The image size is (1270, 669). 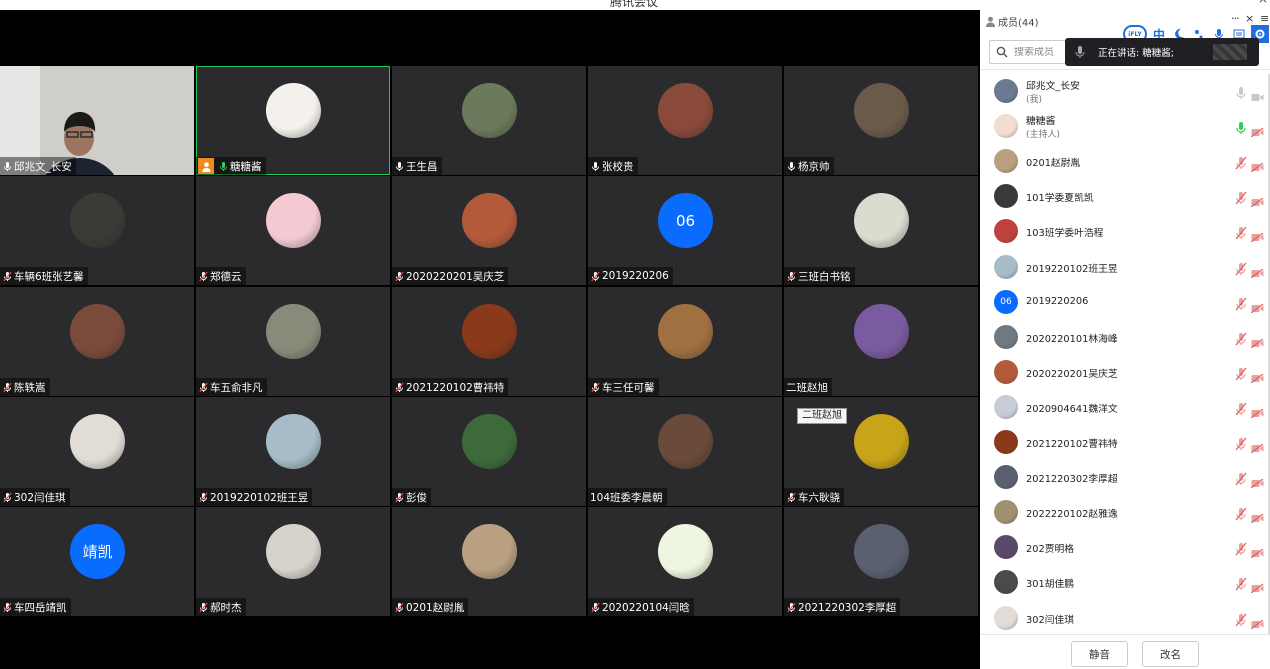 What do you see at coordinates (881, 120) in the screenshot?
I see `video-tile: 杨京帅` at bounding box center [881, 120].